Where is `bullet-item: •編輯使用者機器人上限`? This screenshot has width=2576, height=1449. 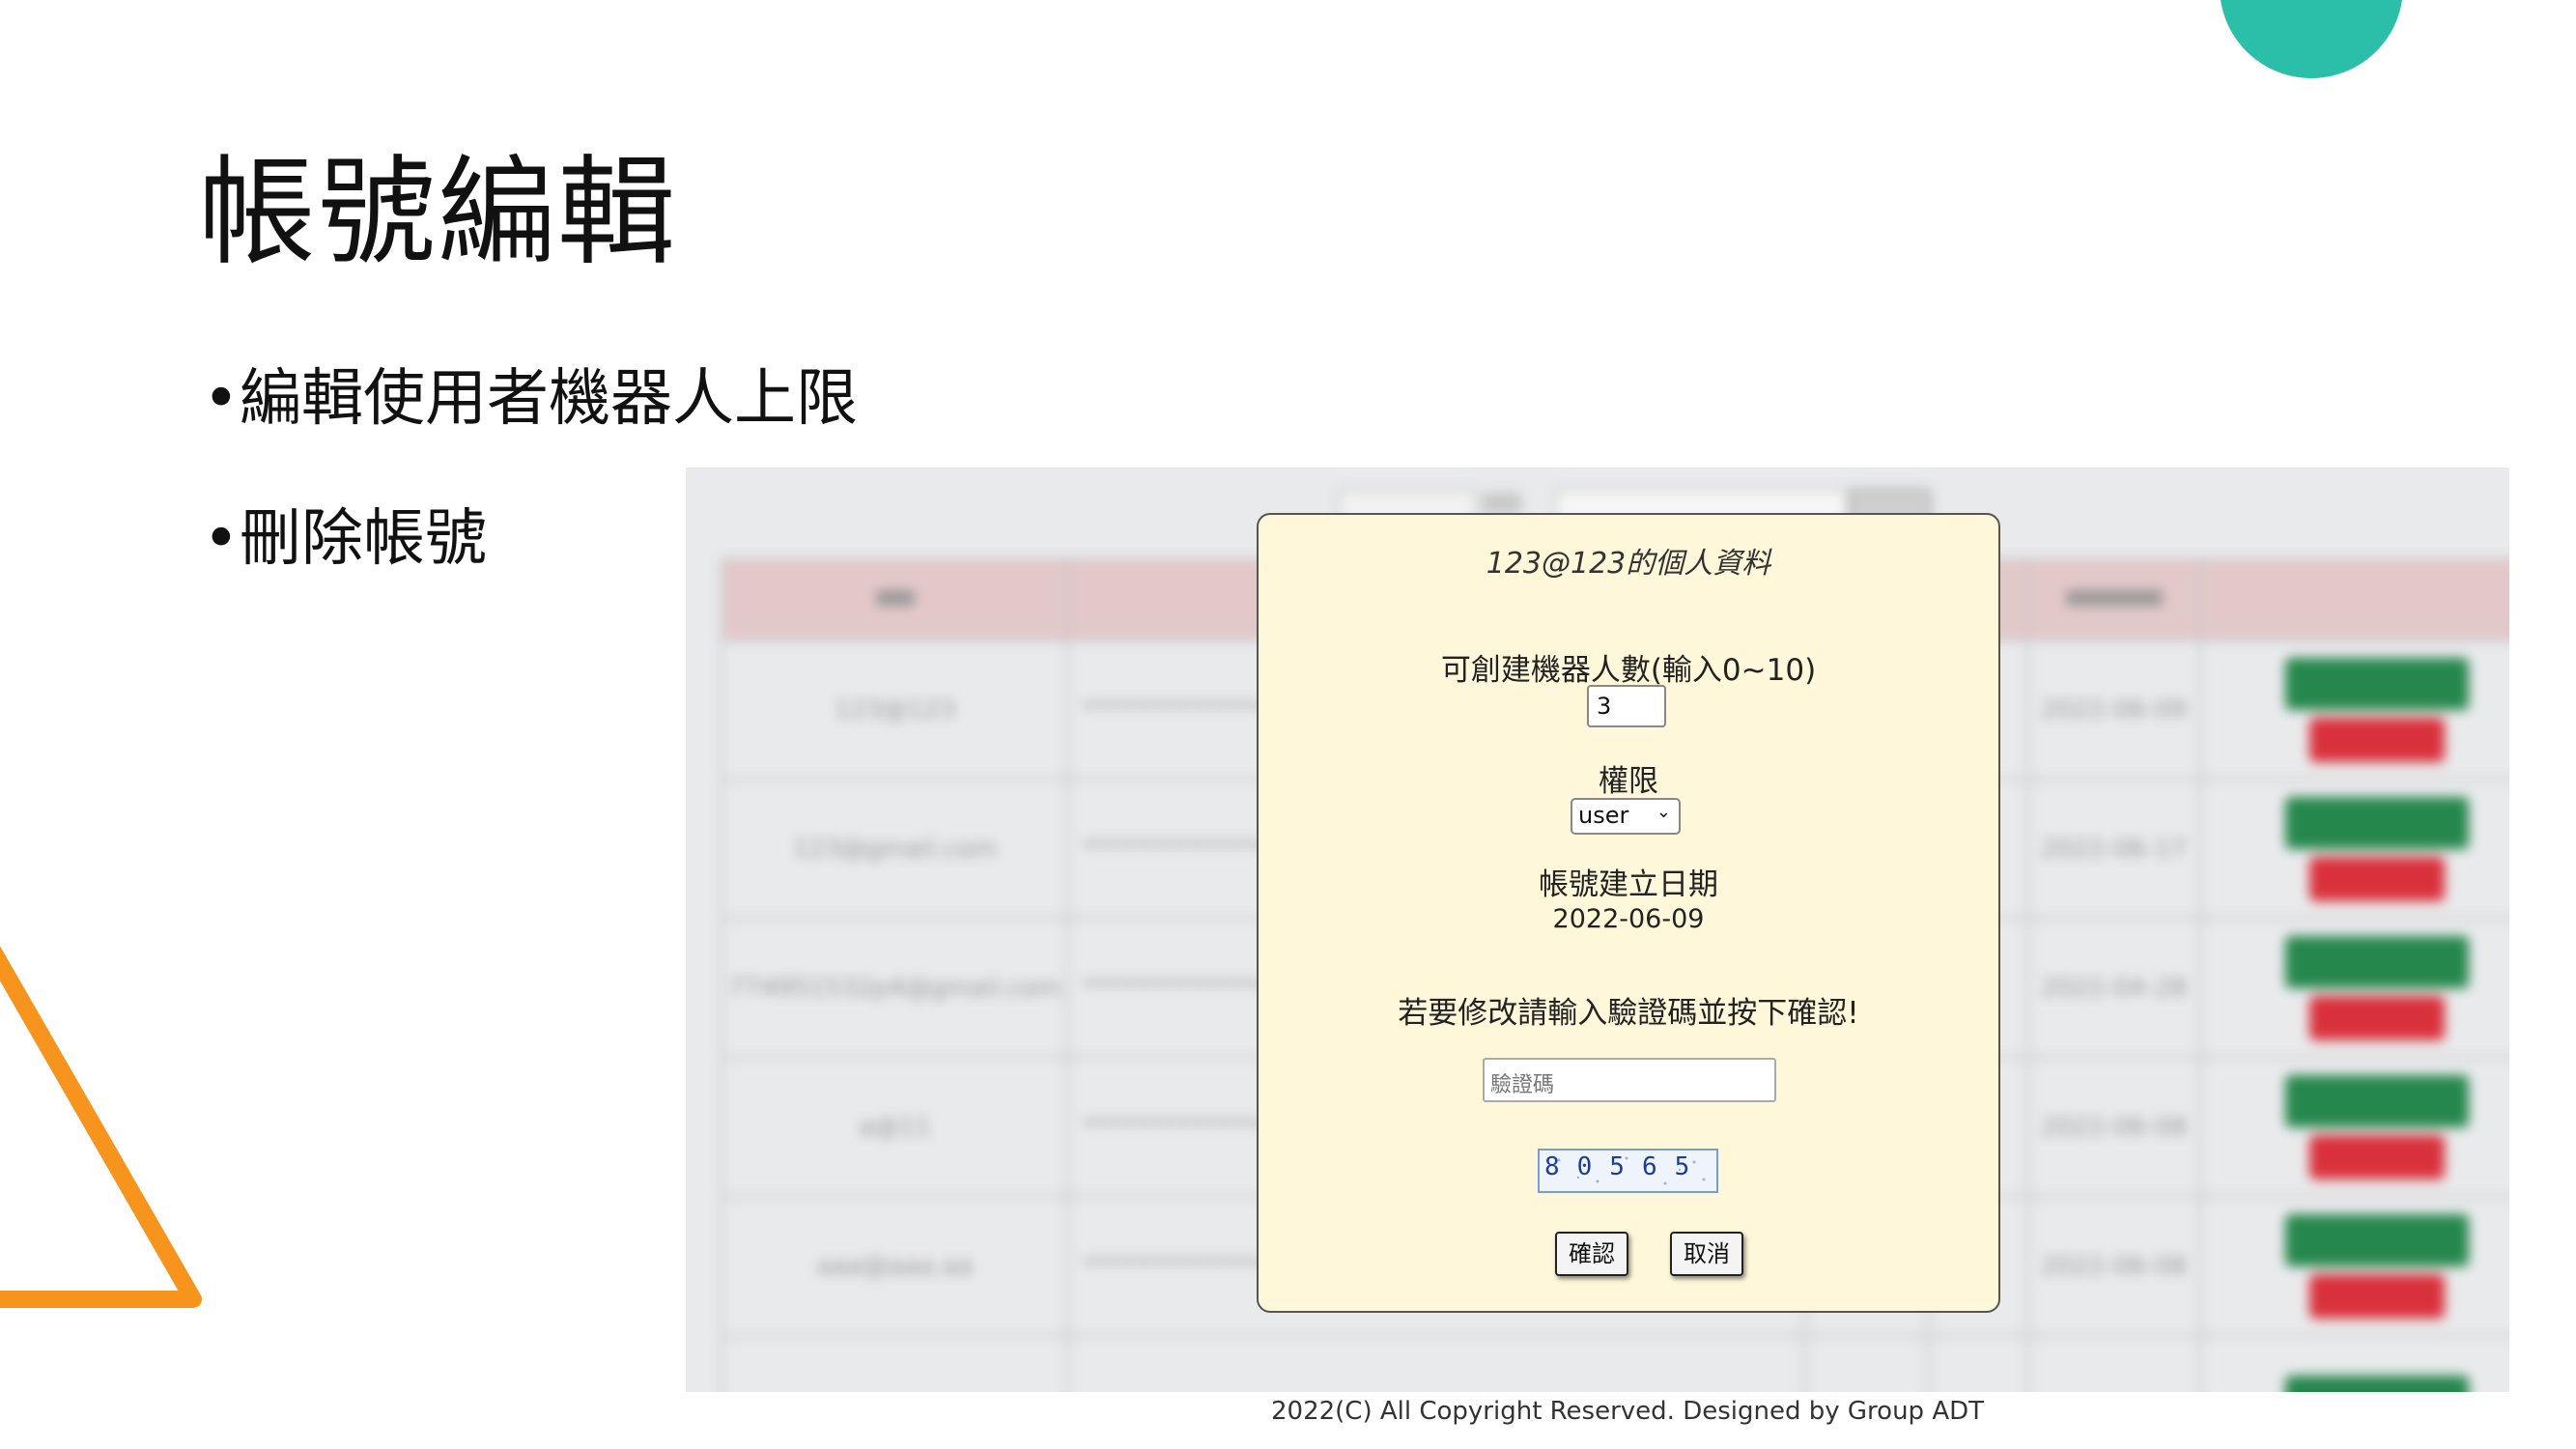 bullet-item: •編輯使用者機器人上限 is located at coordinates (530, 399).